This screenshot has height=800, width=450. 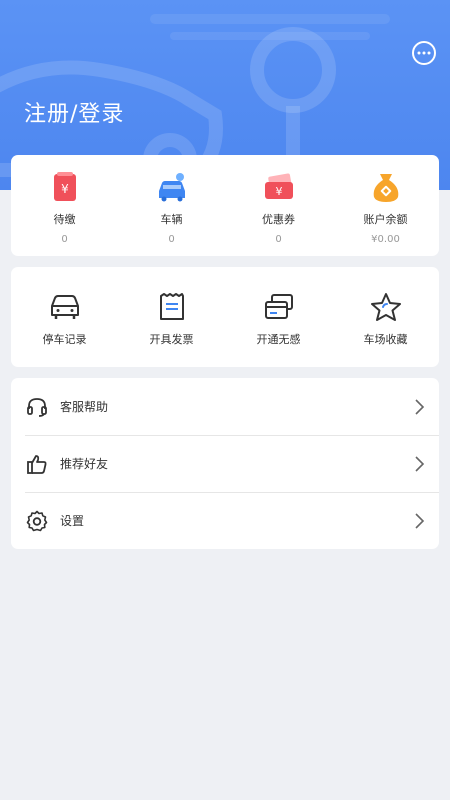 What do you see at coordinates (64, 205) in the screenshot?
I see `stat-pending-payment: ¥ 待缴 0` at bounding box center [64, 205].